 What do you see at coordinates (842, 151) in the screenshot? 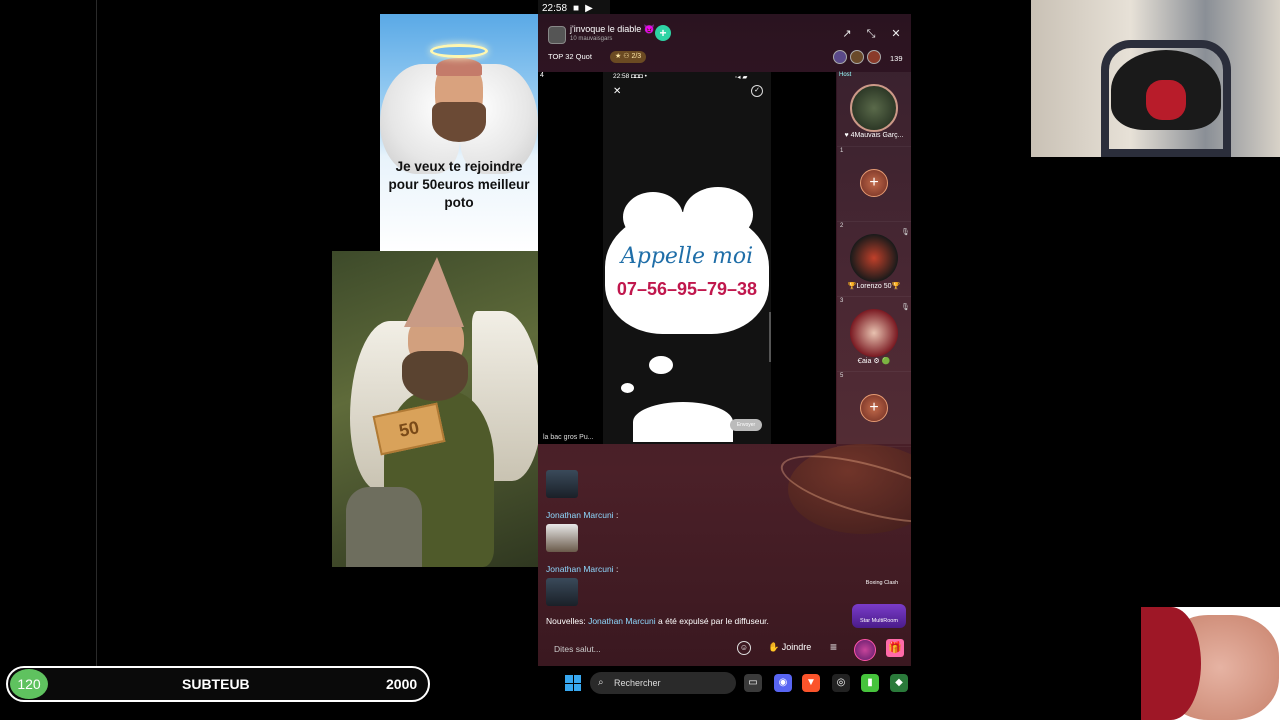
I see `seat-number: 1` at bounding box center [842, 151].